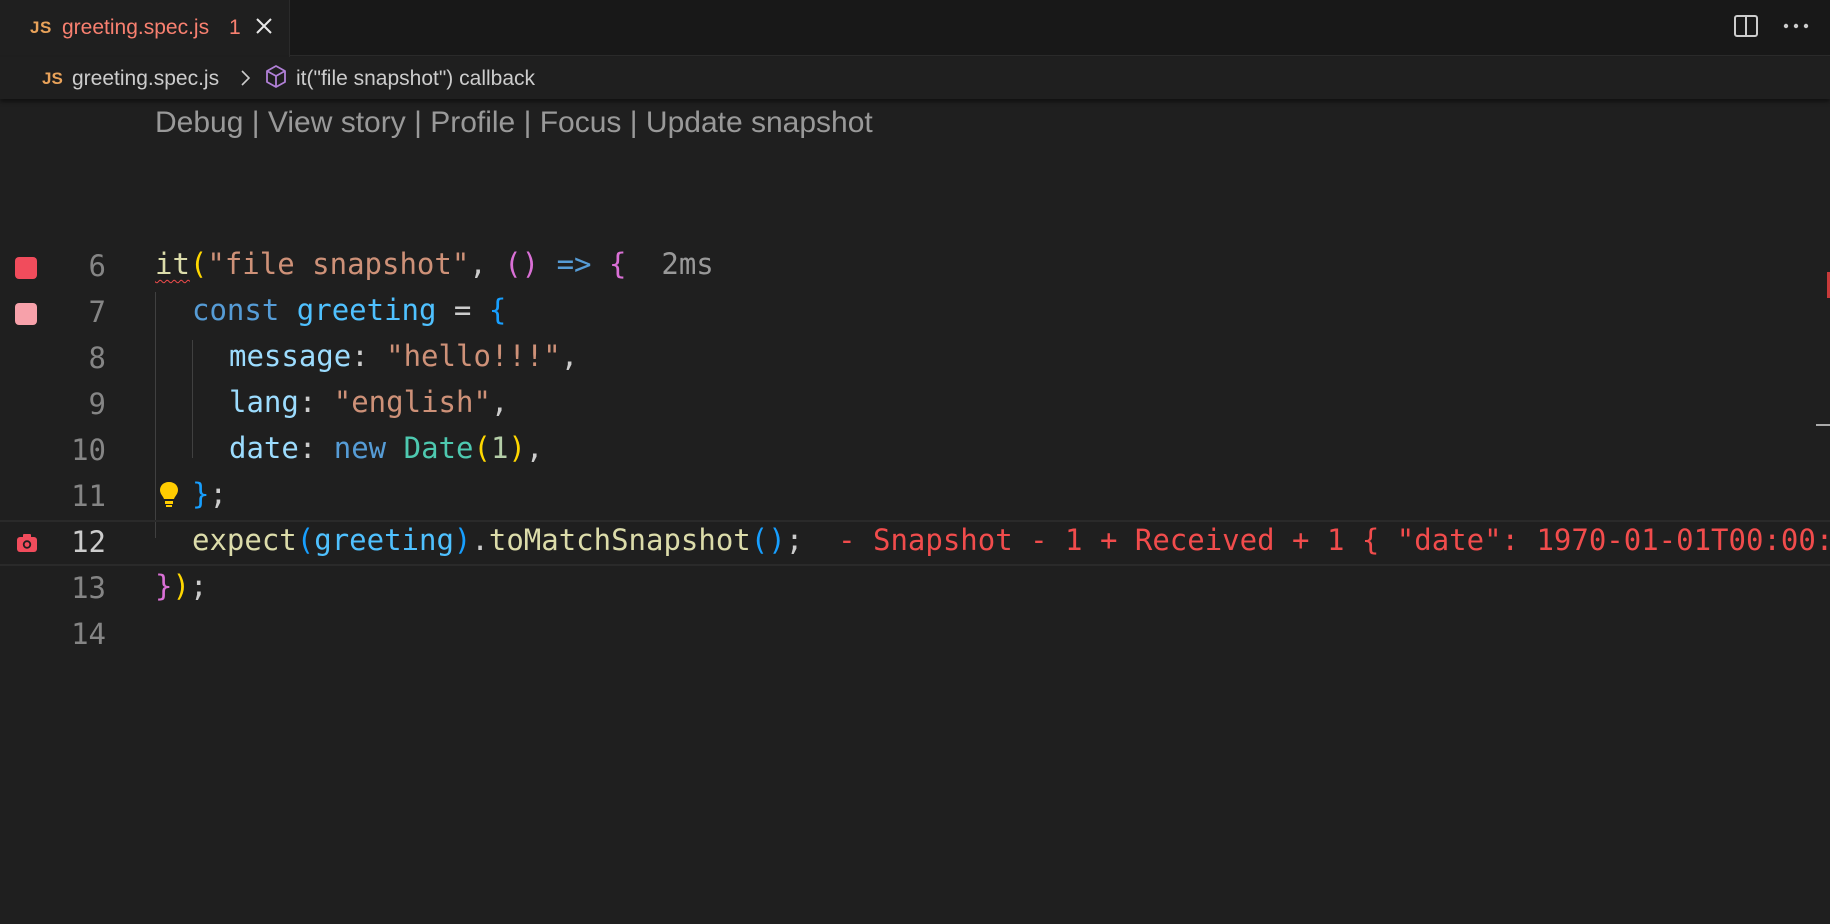 This screenshot has width=1830, height=924. What do you see at coordinates (462, 310) in the screenshot?
I see `token-operator: =` at bounding box center [462, 310].